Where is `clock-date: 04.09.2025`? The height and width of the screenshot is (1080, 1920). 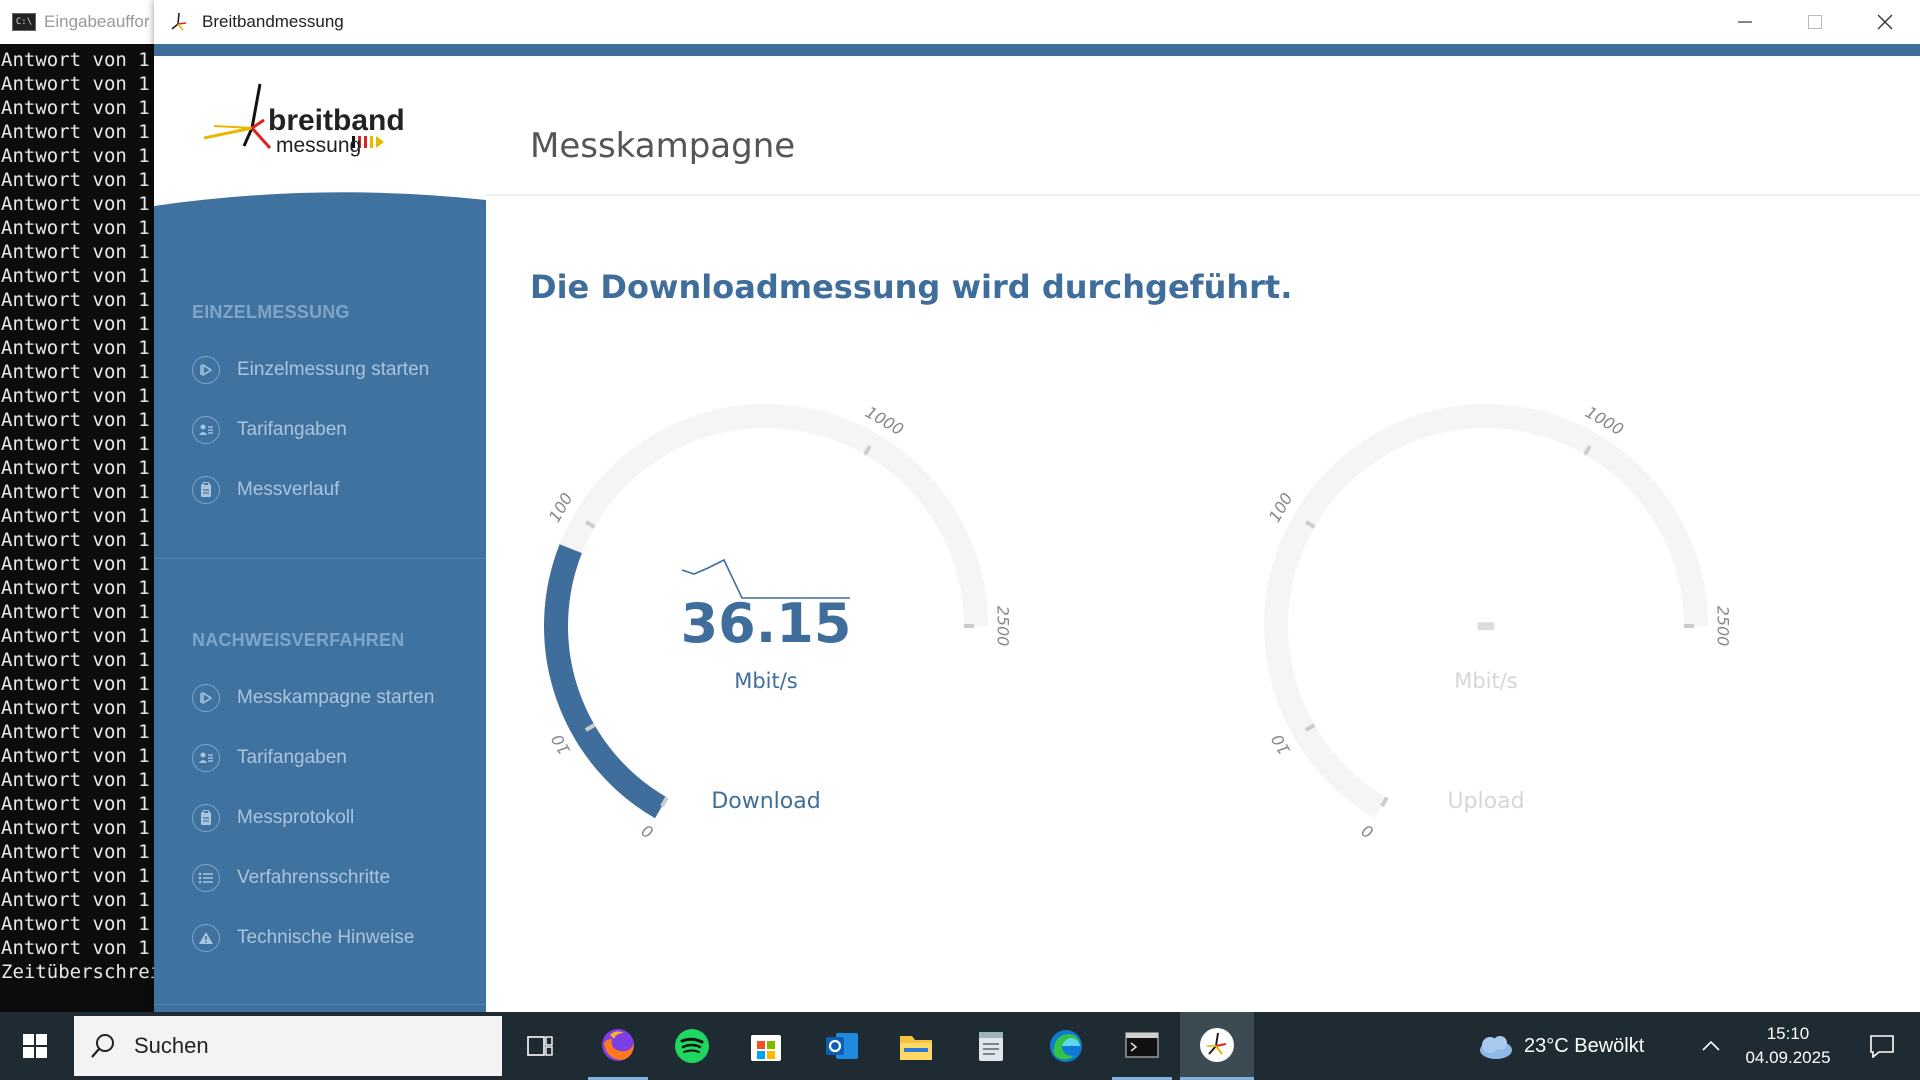
clock-date: 04.09.2025 is located at coordinates (1788, 1057).